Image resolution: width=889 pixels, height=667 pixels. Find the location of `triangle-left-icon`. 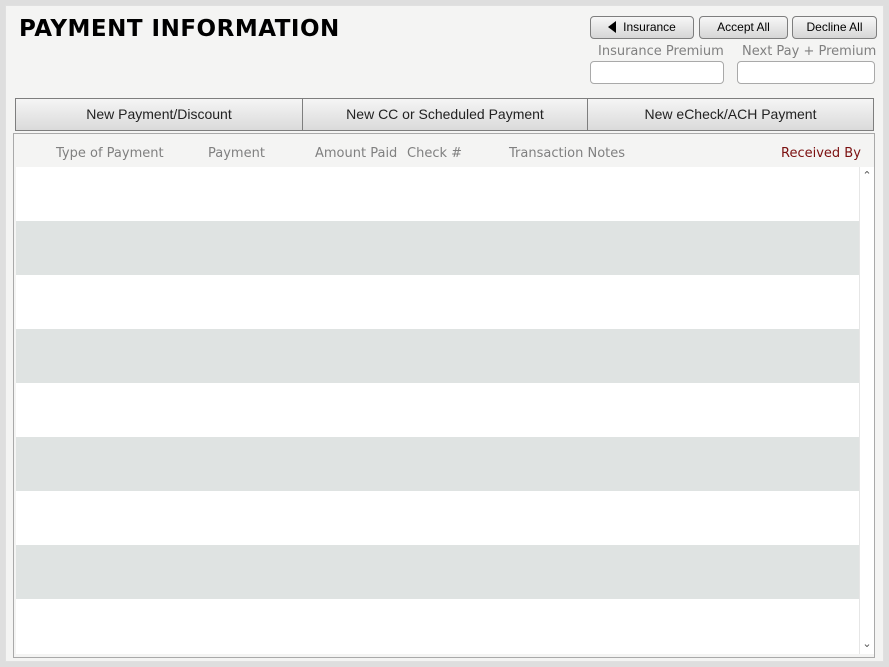

triangle-left-icon is located at coordinates (612, 26).